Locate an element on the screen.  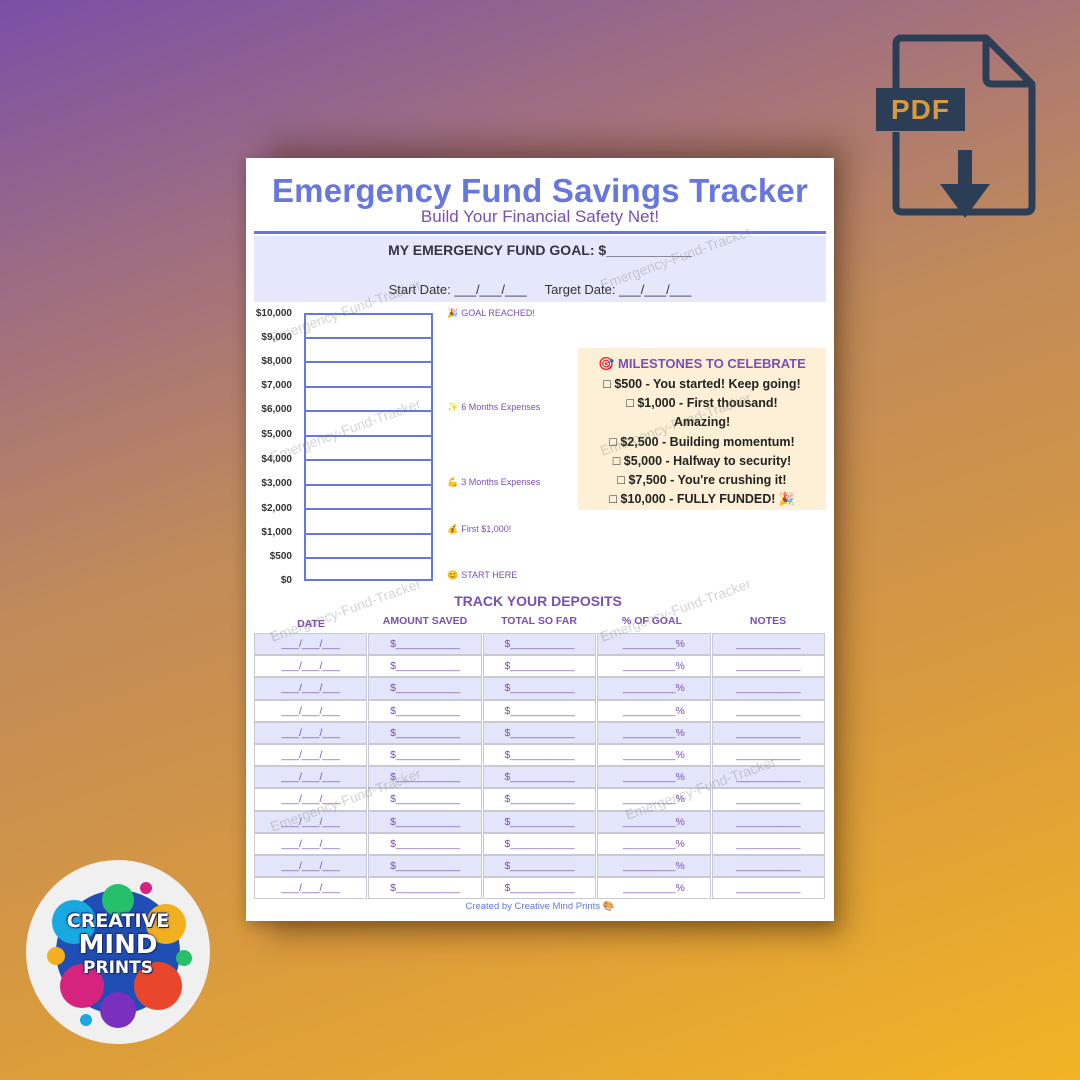
party-icon: 🎉 is located at coordinates (453, 313).